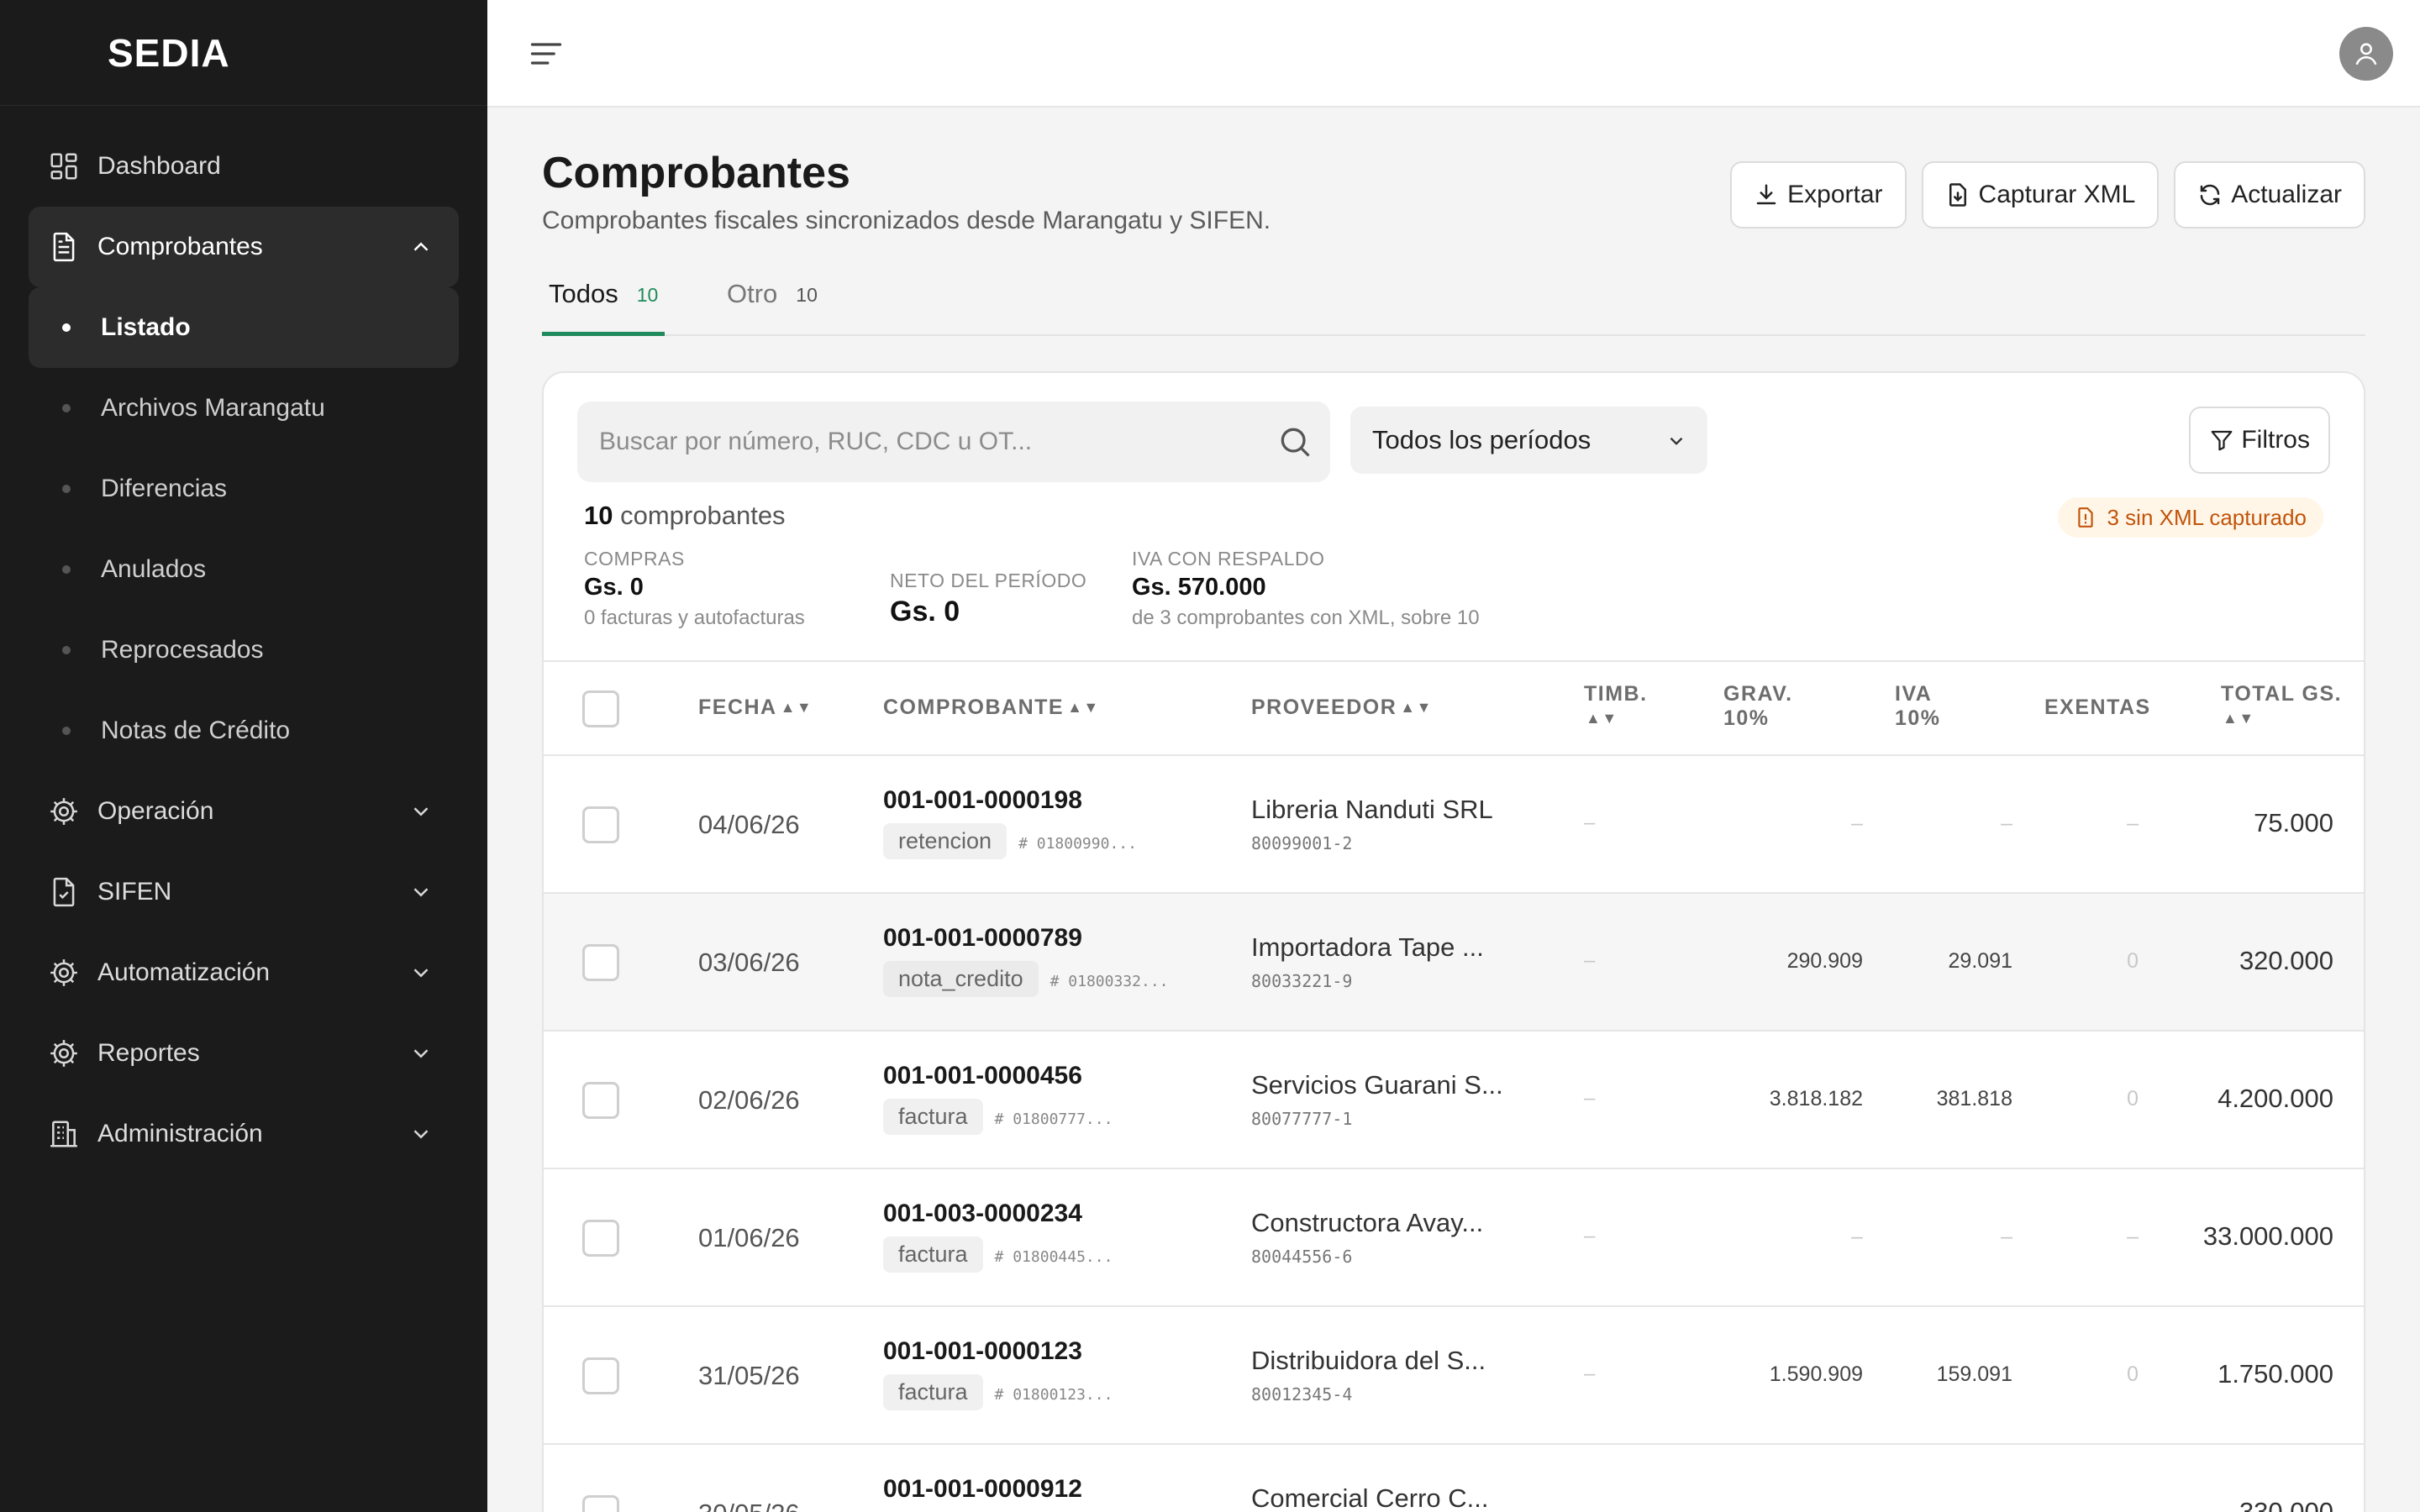  Describe the element at coordinates (983, 1075) in the screenshot. I see `comprobante-number: 001-001-0000456` at that location.